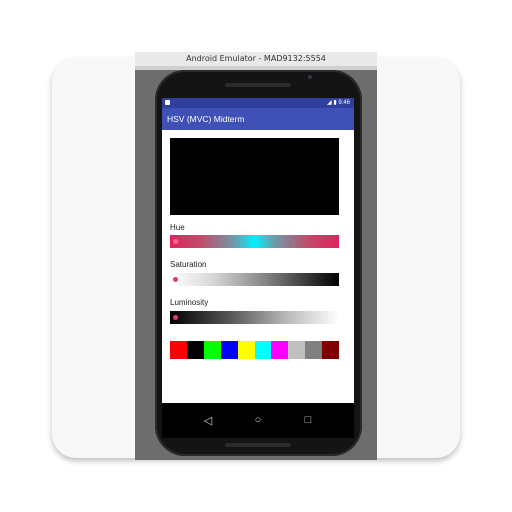  What do you see at coordinates (177, 227) in the screenshot?
I see `hue-label: Hue` at bounding box center [177, 227].